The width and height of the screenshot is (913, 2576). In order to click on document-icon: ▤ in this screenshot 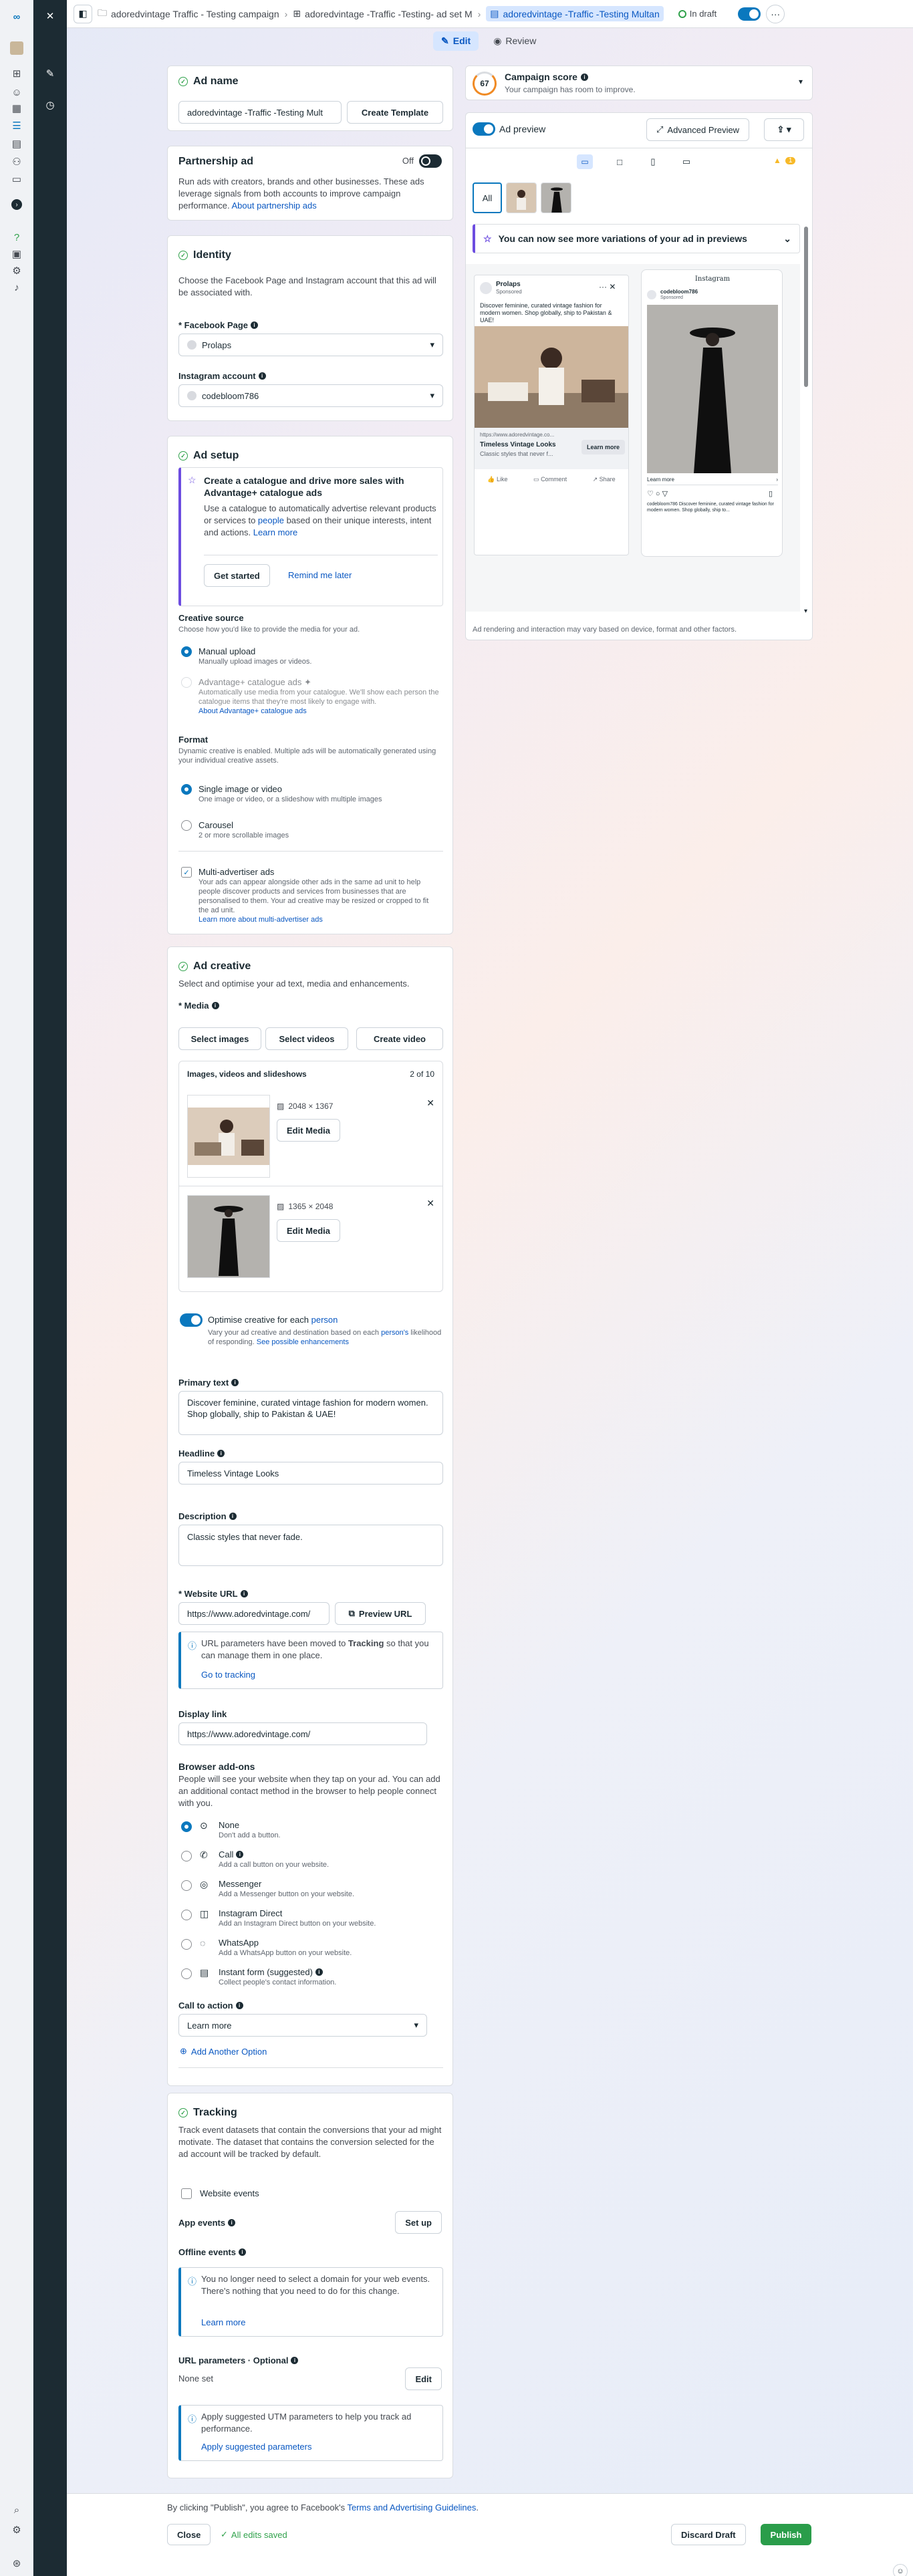, I will do `click(16, 144)`.